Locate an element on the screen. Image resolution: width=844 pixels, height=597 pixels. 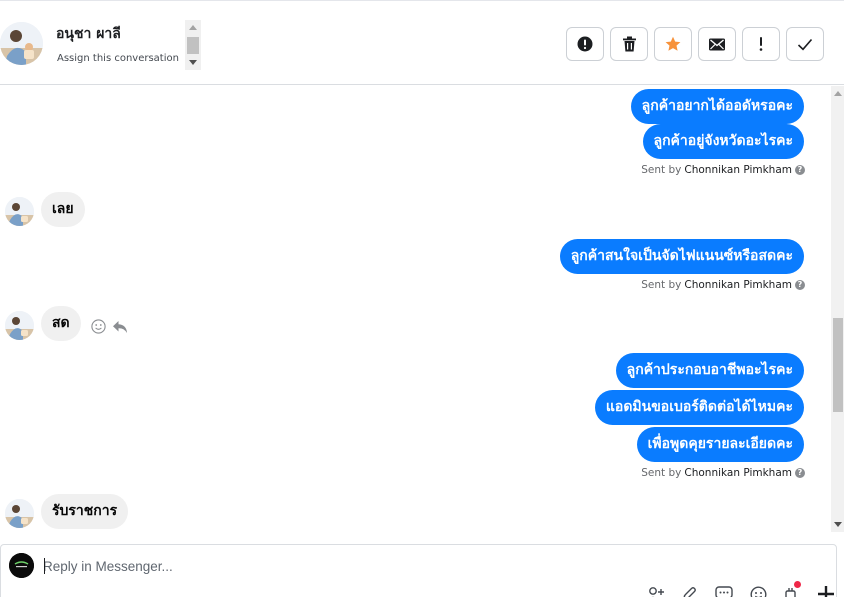
emoji-button is located at coordinates (758, 591).